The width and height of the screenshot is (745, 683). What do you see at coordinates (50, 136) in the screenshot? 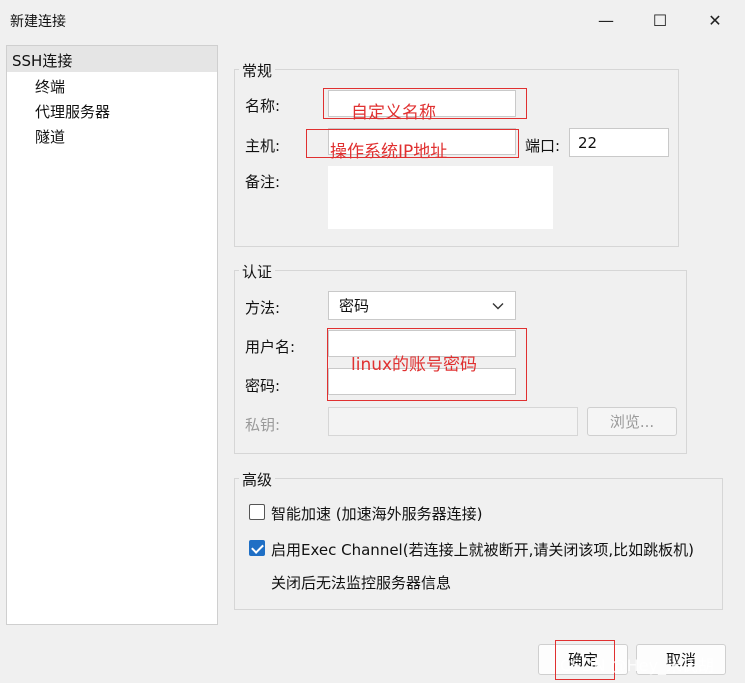
I see `tree-item-tunnel: 隧道` at bounding box center [50, 136].